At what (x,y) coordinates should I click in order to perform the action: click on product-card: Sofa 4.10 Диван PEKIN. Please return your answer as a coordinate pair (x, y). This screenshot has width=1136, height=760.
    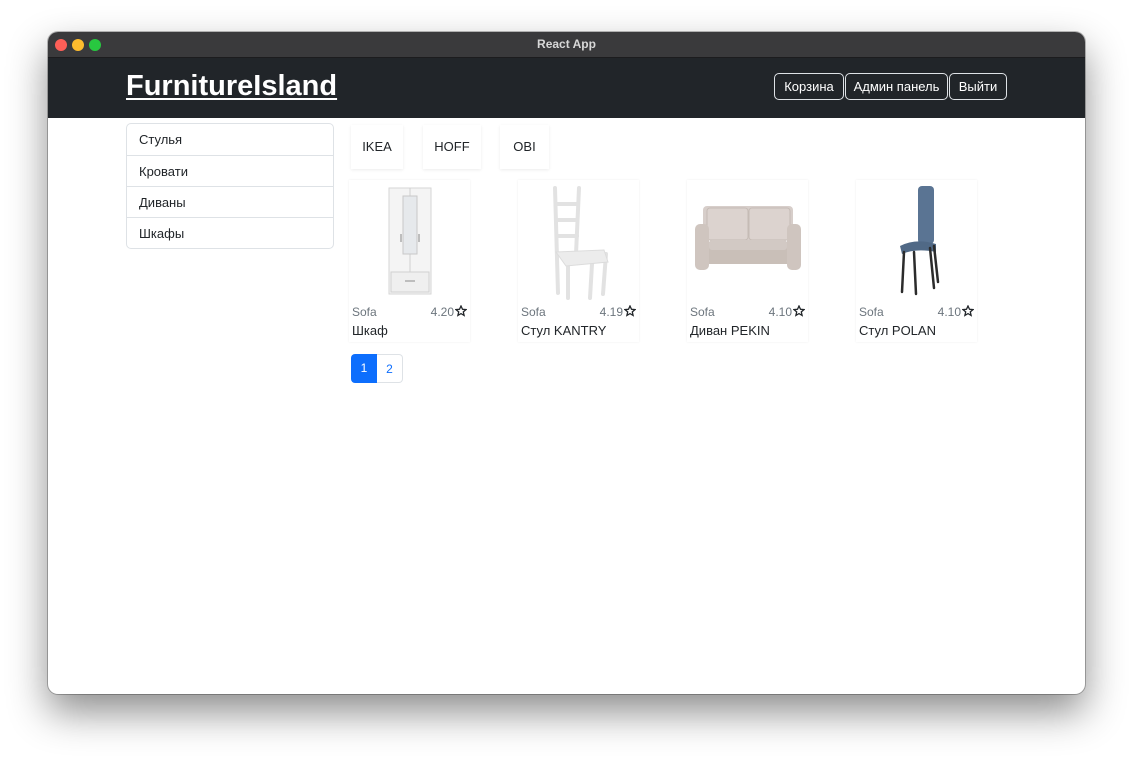
    Looking at the image, I should click on (747, 261).